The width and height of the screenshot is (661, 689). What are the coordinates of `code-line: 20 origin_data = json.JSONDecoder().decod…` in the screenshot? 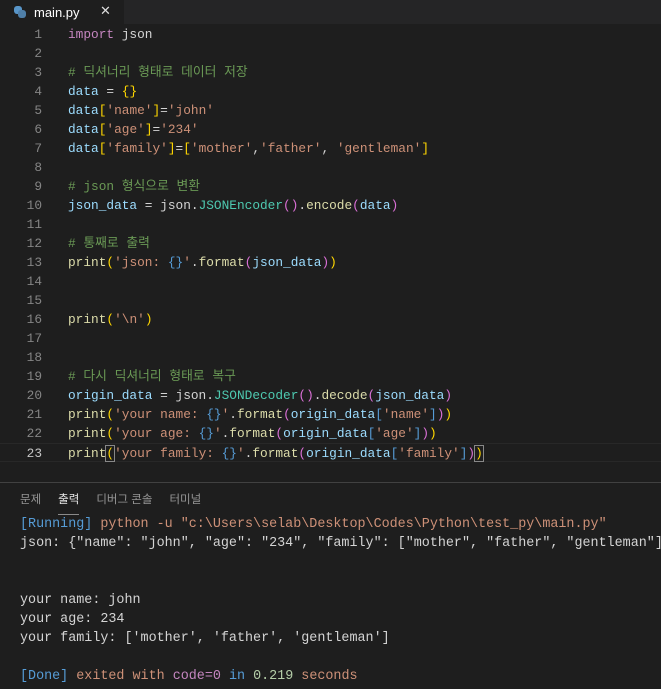 It's located at (330, 395).